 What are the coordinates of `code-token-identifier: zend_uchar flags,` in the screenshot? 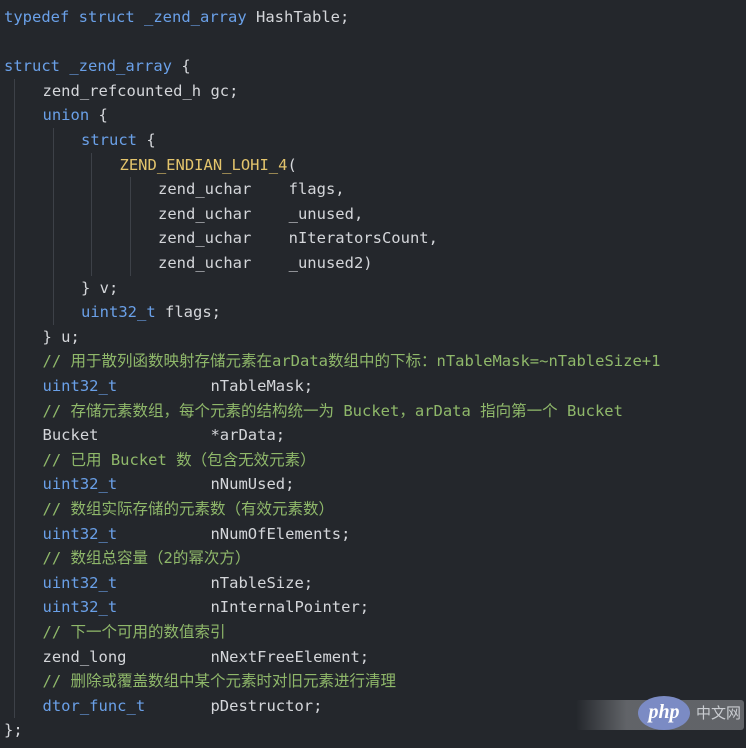 It's located at (251, 189).